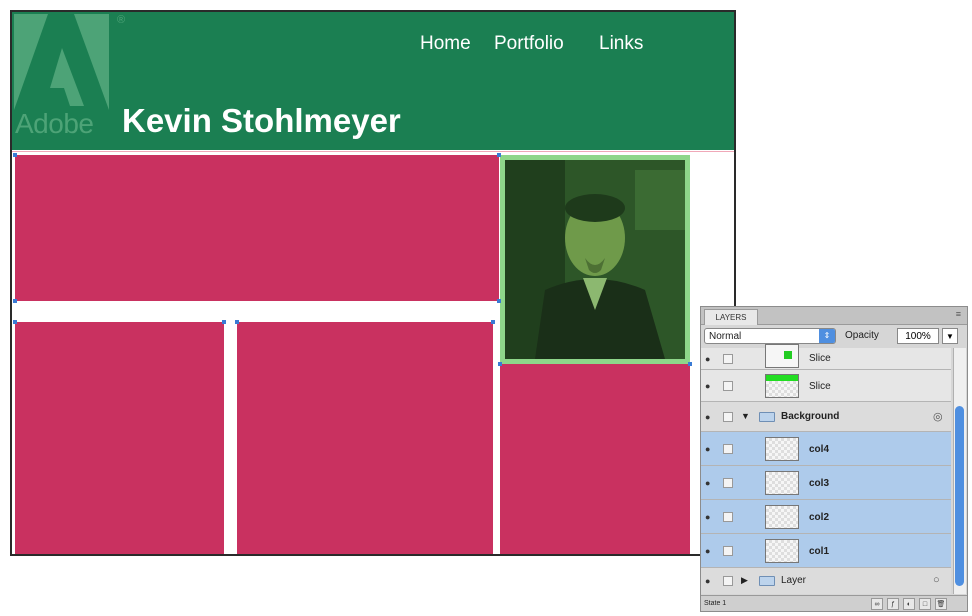 The height and width of the screenshot is (616, 972). Describe the element at coordinates (373, 151) in the screenshot. I see `guide-line` at that location.